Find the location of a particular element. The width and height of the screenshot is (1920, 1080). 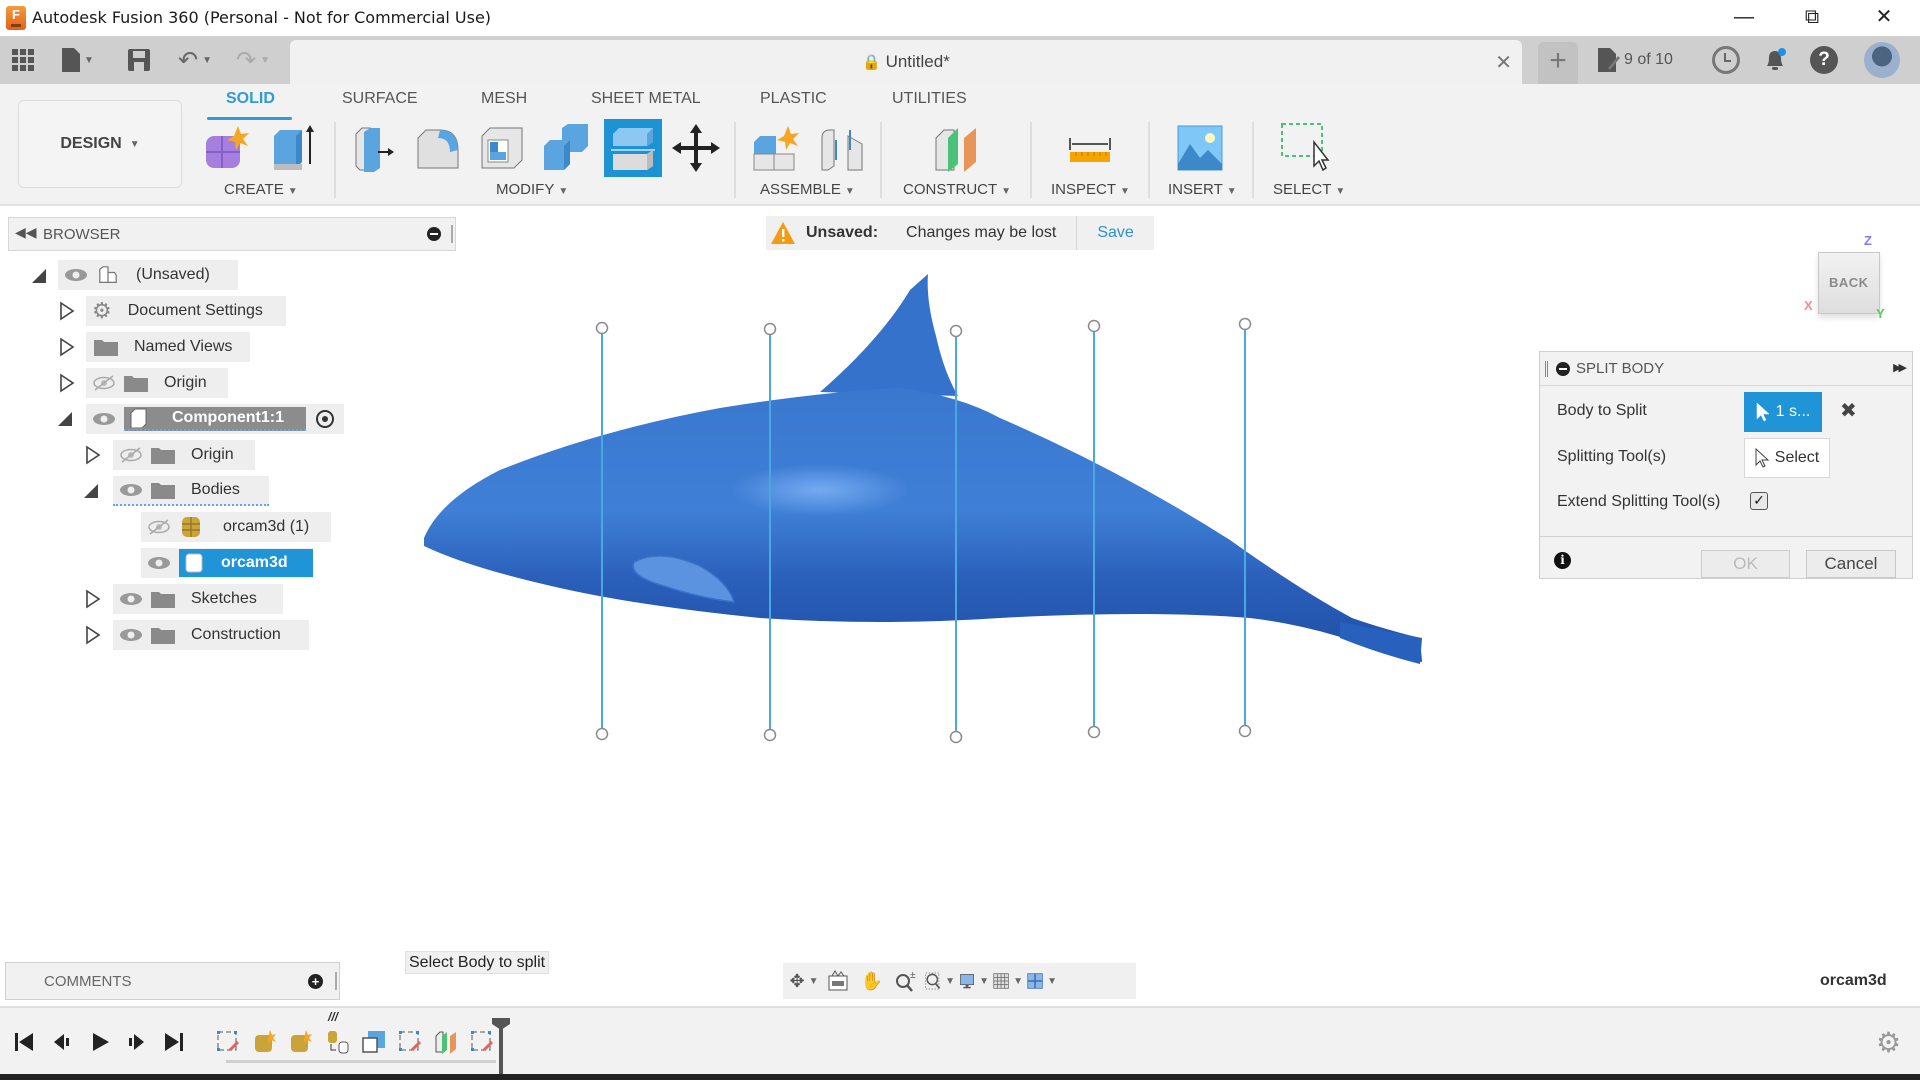

ok-button: OK is located at coordinates (1745, 564).